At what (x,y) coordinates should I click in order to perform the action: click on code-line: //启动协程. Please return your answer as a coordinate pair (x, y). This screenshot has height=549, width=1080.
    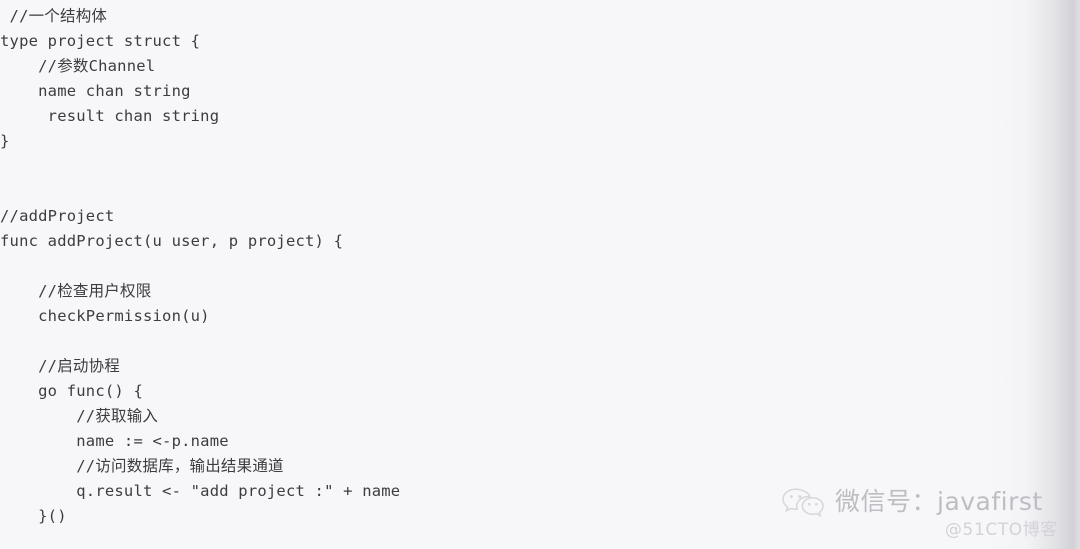
    Looking at the image, I should click on (60, 366).